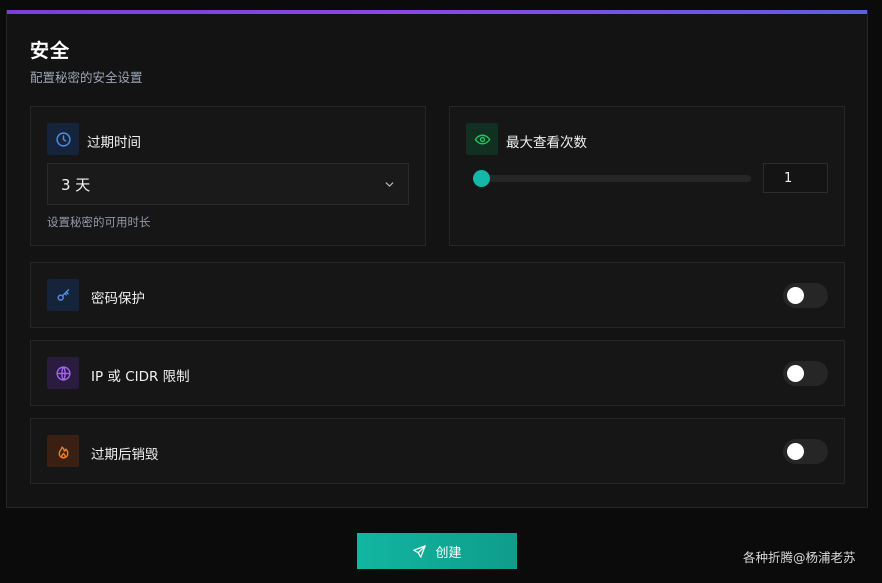 The height and width of the screenshot is (583, 882). Describe the element at coordinates (86, 77) in the screenshot. I see `page-subtitle: 配置秘密的安全设置` at that location.